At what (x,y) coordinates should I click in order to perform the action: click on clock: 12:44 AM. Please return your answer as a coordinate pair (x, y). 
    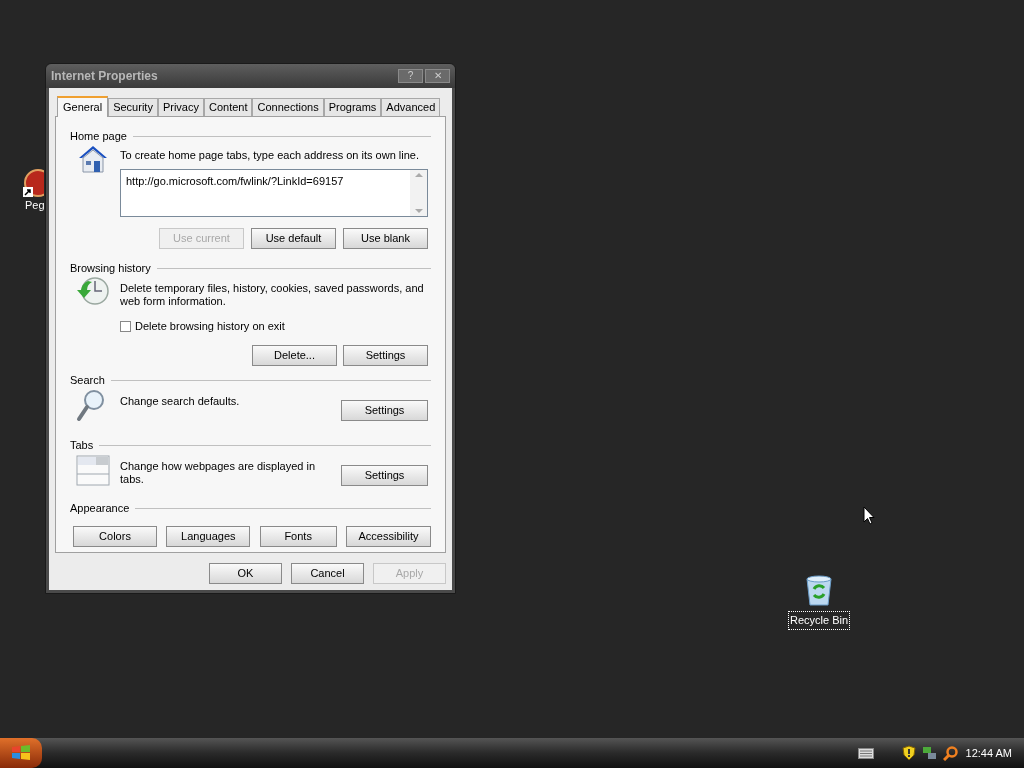
    Looking at the image, I should click on (988, 753).